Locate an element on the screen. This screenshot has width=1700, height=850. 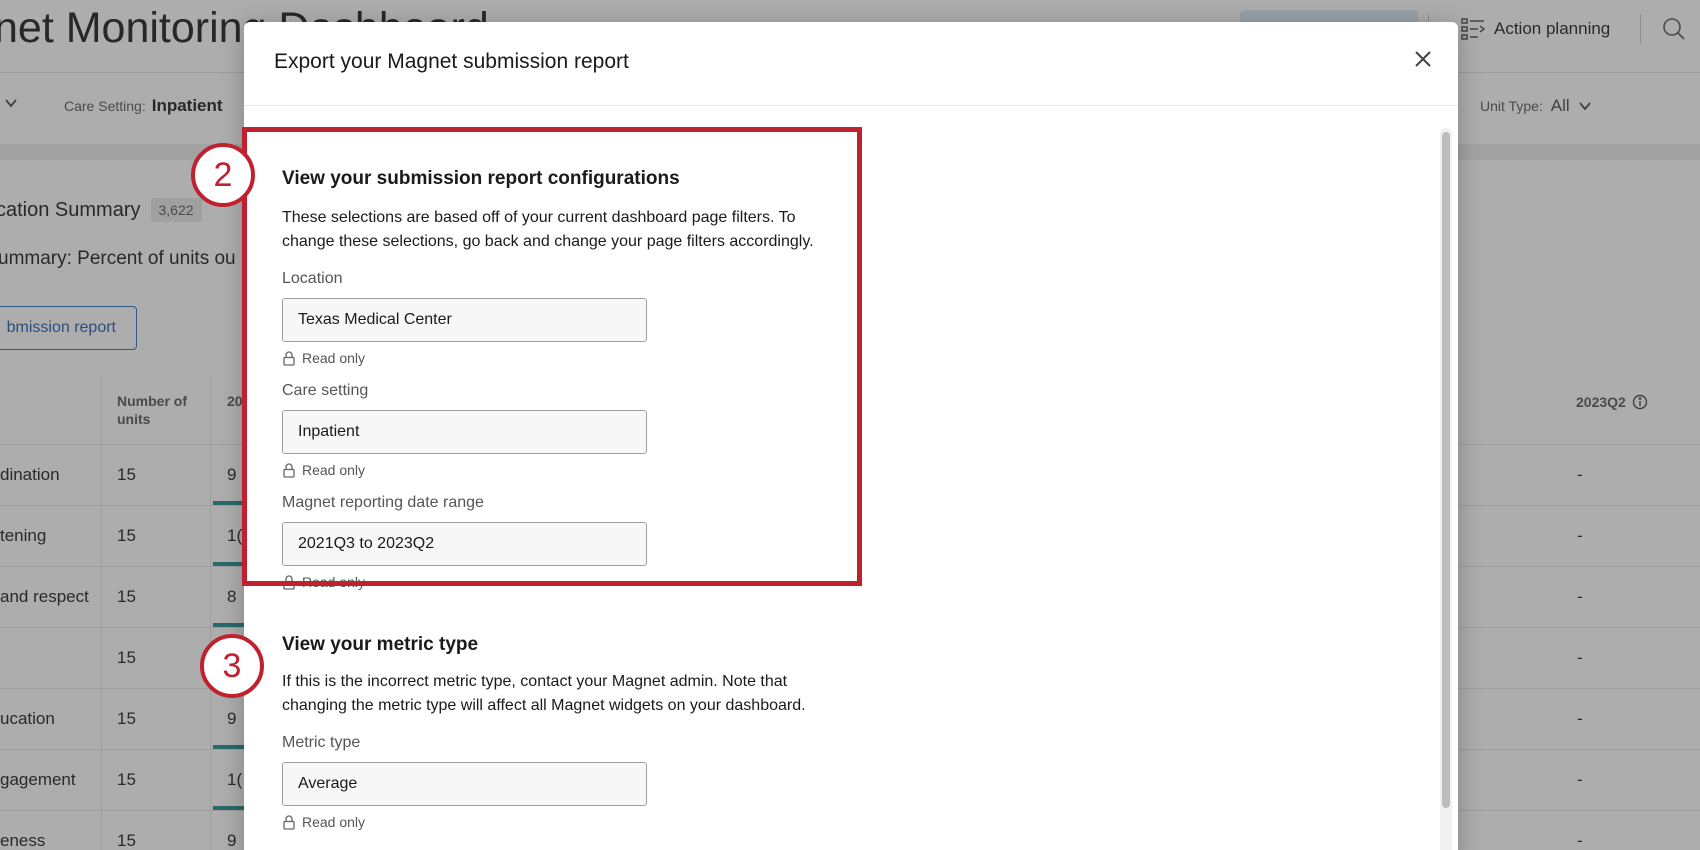
close-icon is located at coordinates (1423, 59).